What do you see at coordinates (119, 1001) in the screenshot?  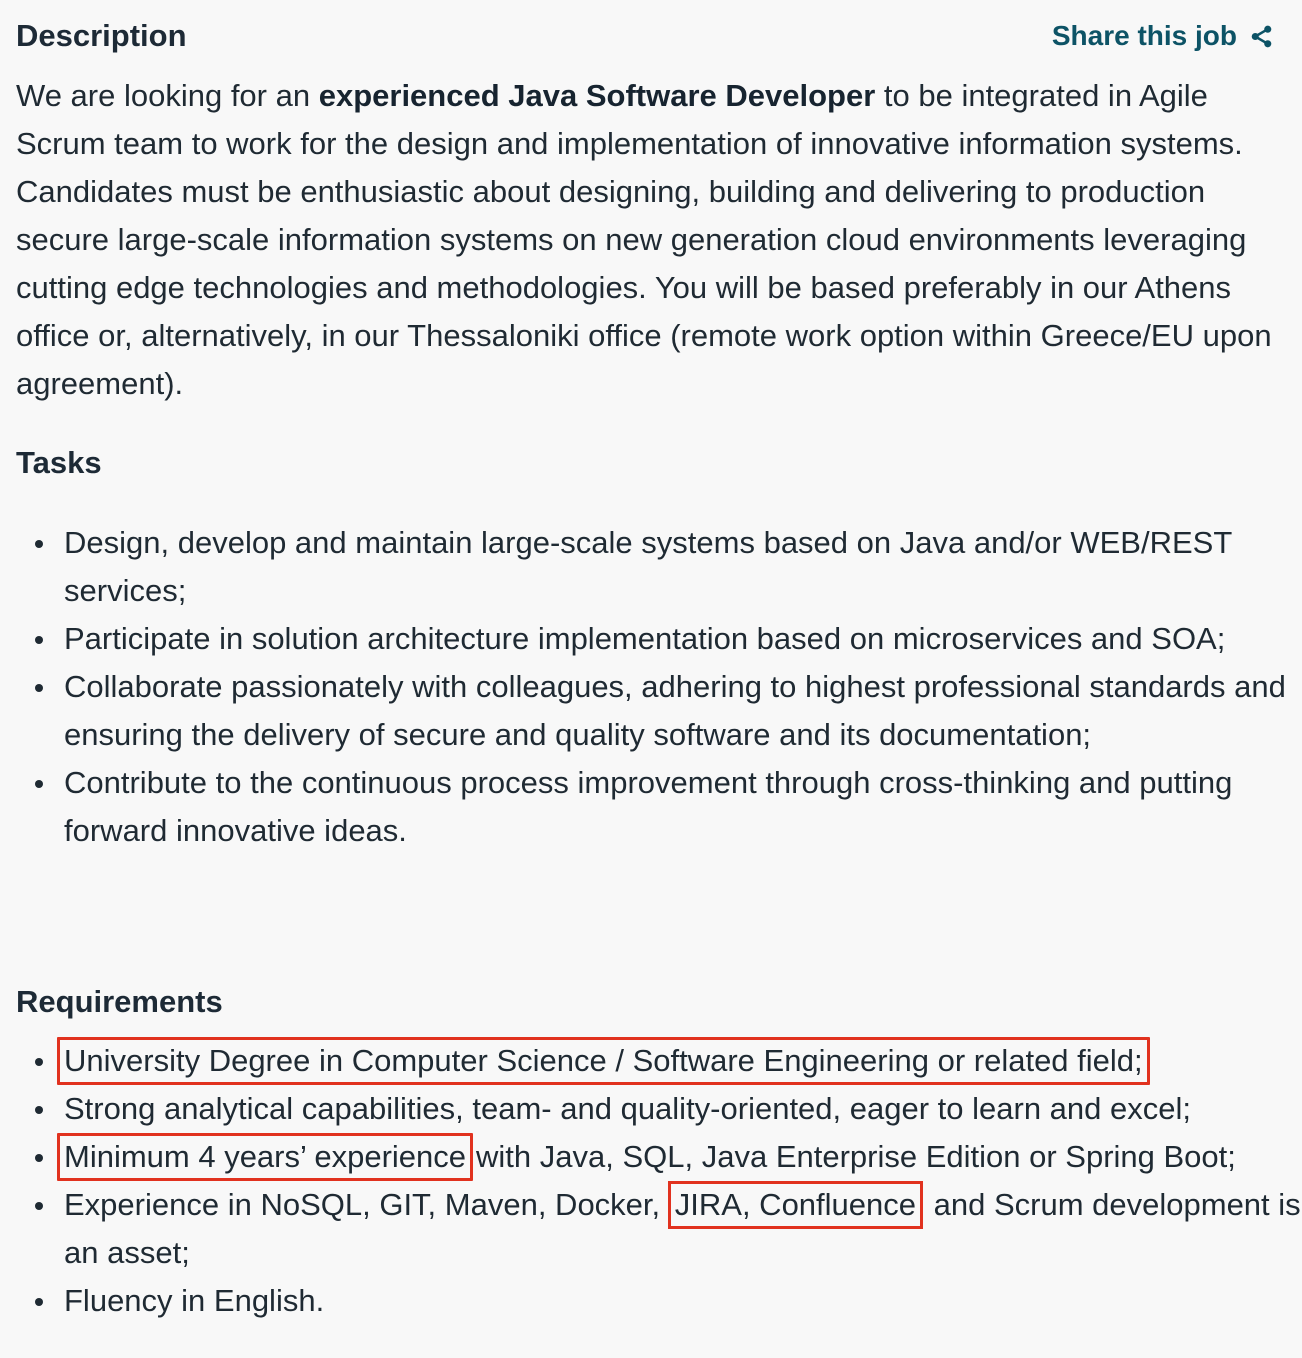 I see `requirements-heading: Requirements` at bounding box center [119, 1001].